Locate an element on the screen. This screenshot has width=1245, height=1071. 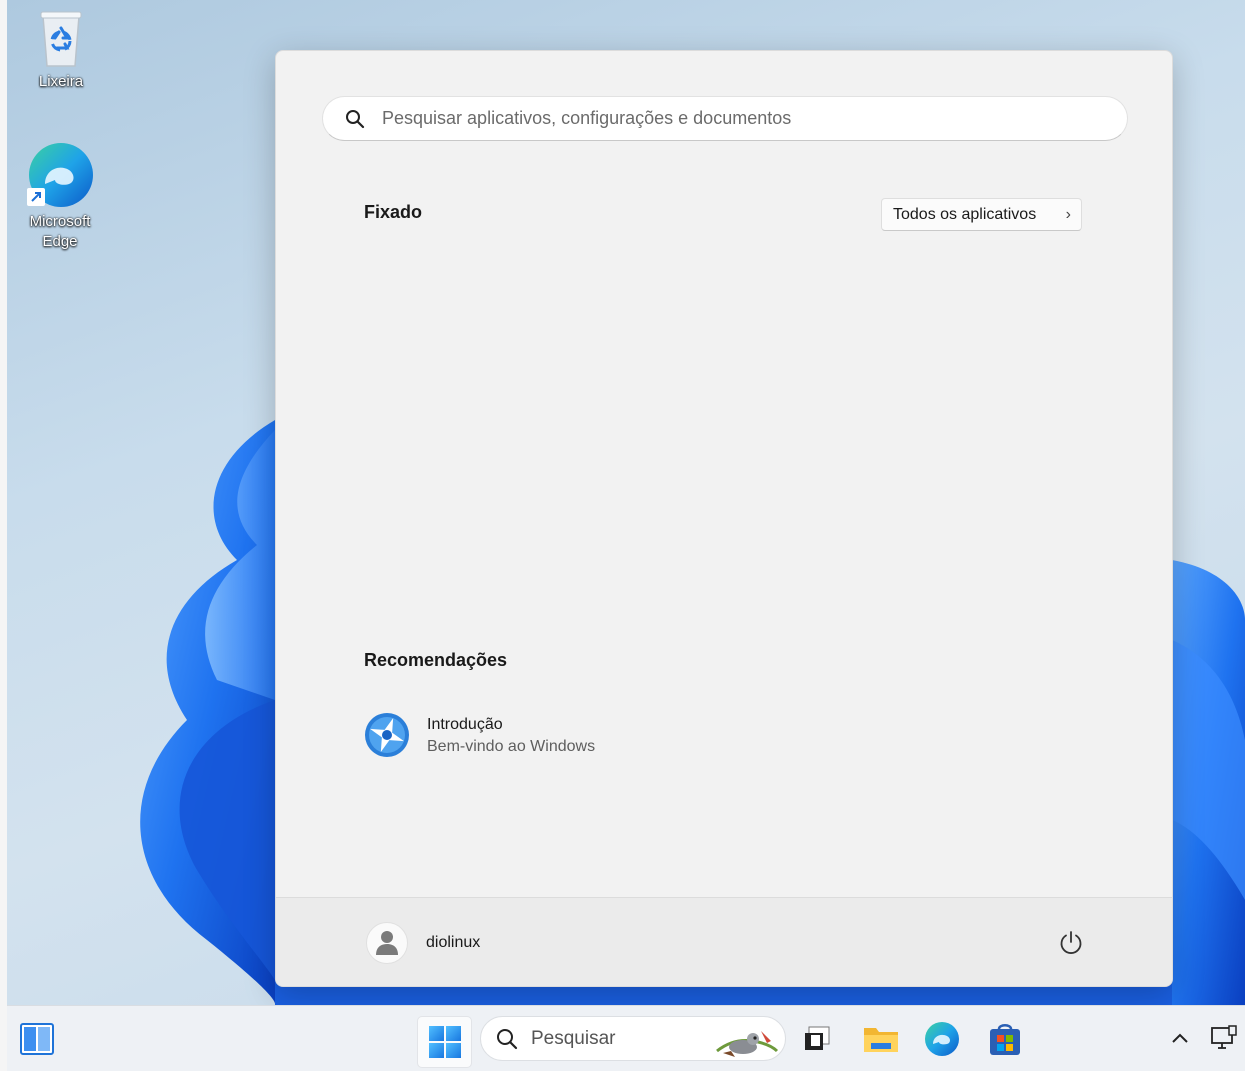
start-icon is located at coordinates (444, 1042).